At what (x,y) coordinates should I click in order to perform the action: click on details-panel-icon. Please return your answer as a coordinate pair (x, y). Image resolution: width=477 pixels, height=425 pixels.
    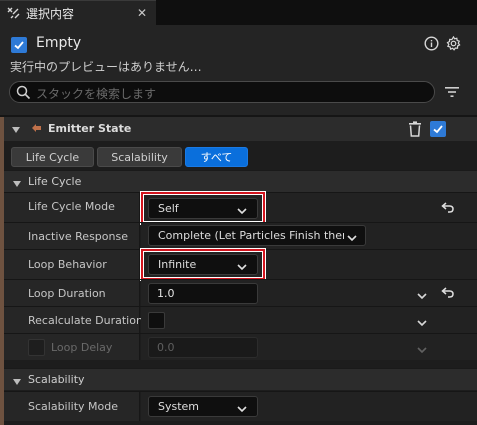
    Looking at the image, I should click on (13, 13).